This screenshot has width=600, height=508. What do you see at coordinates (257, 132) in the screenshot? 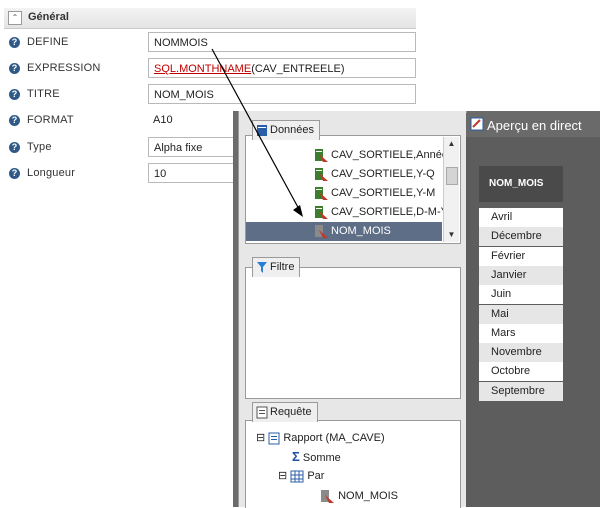
I see `annotation-arrow` at bounding box center [257, 132].